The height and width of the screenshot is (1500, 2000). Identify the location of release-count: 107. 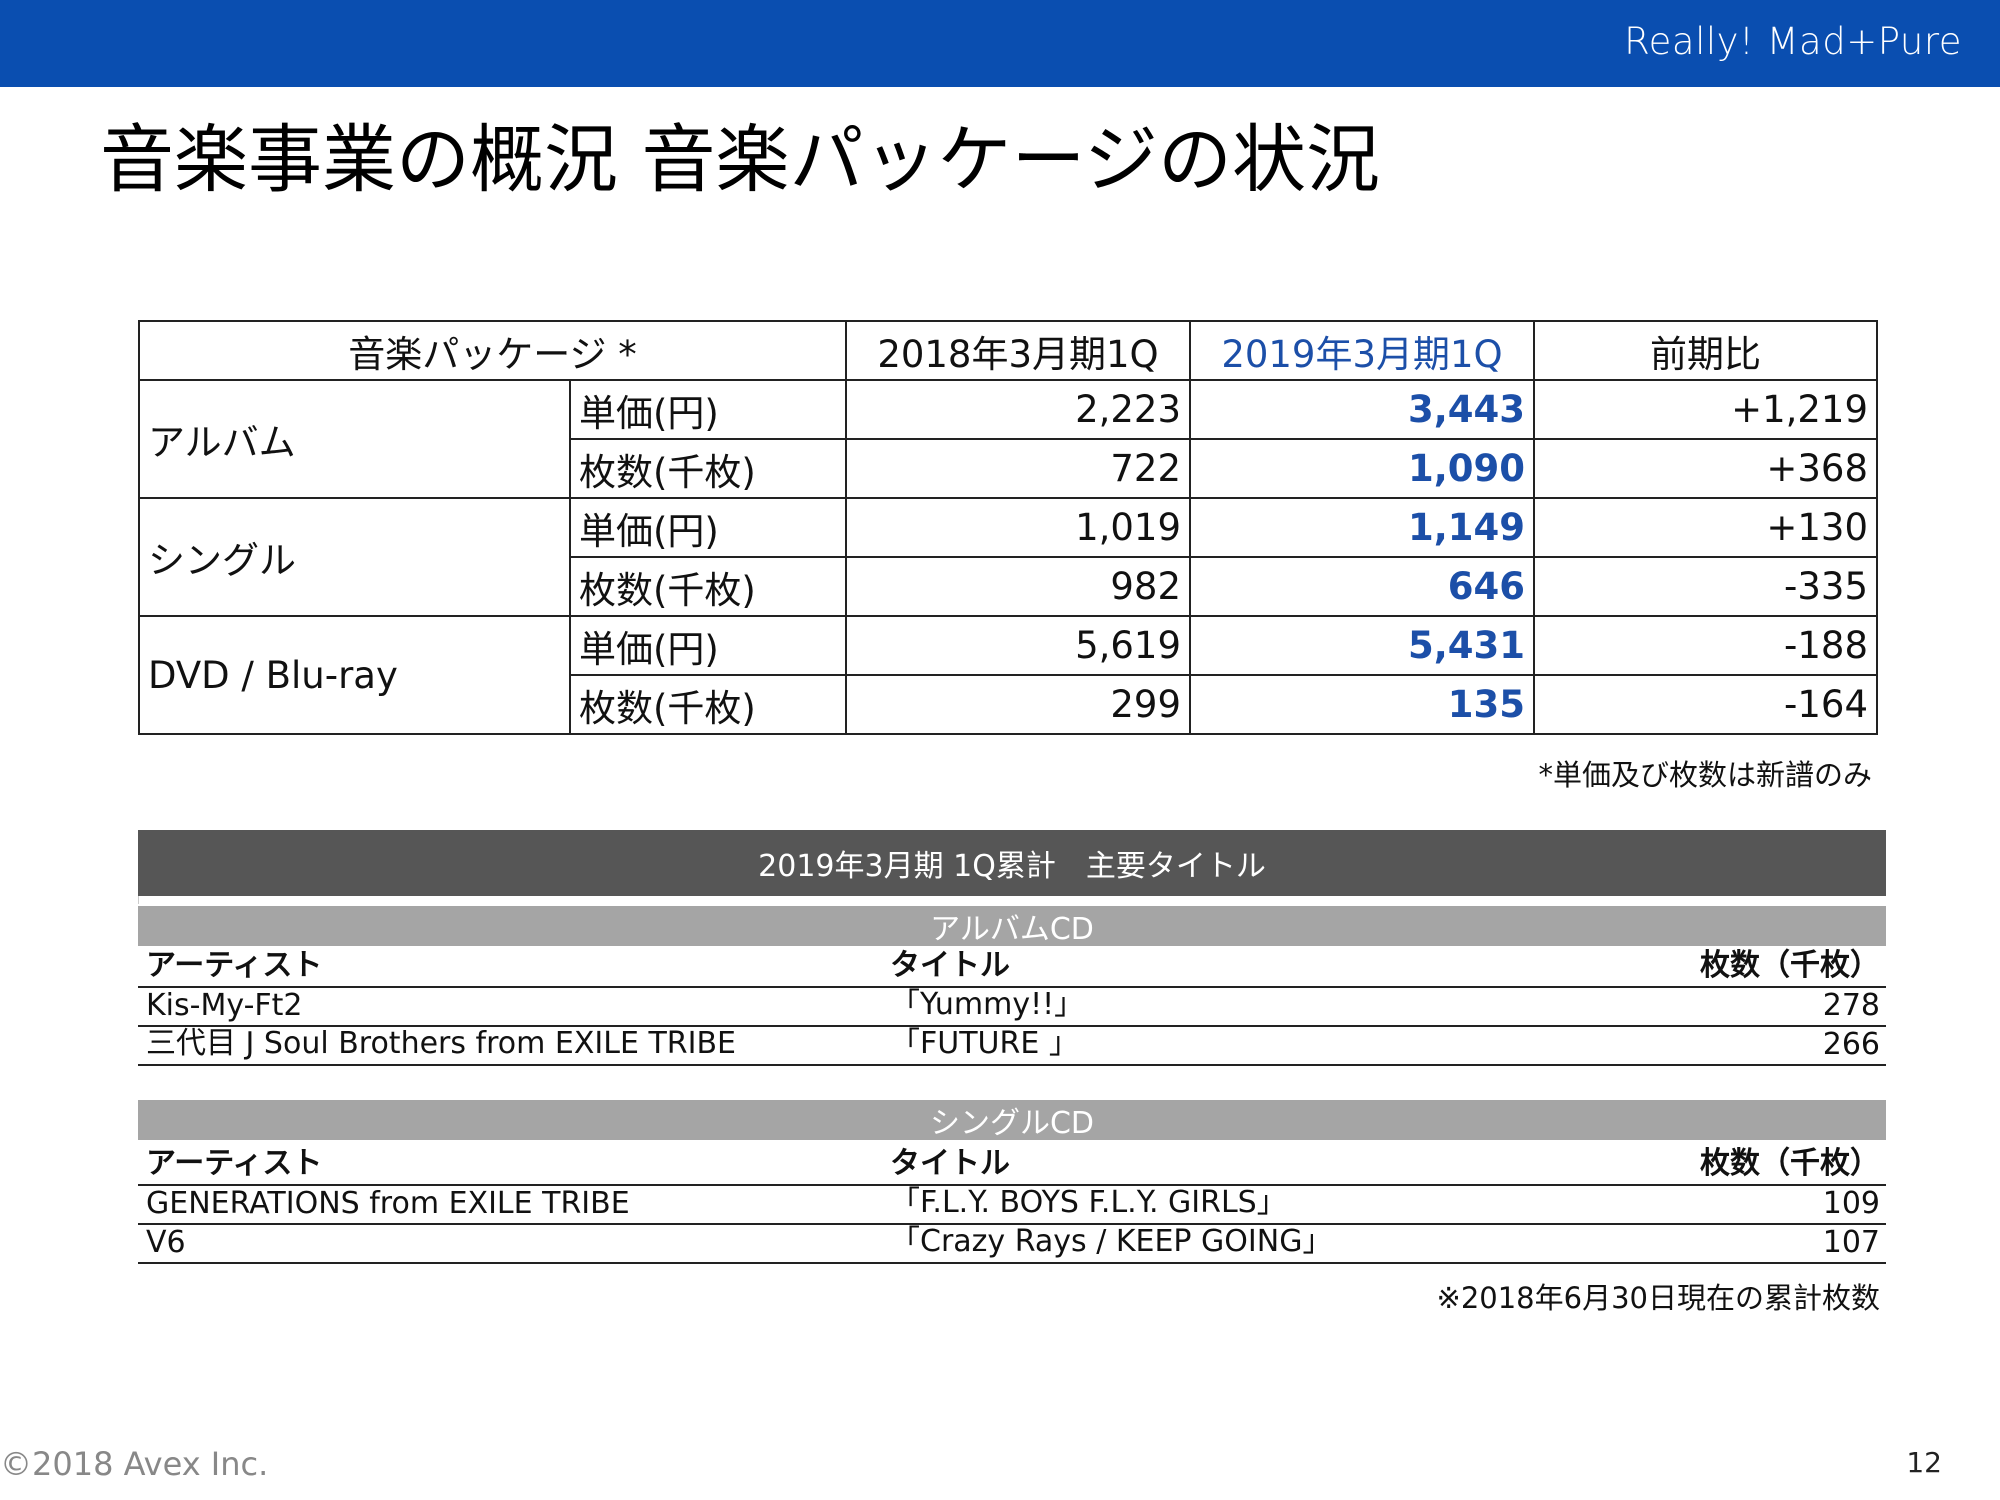
(1851, 1242).